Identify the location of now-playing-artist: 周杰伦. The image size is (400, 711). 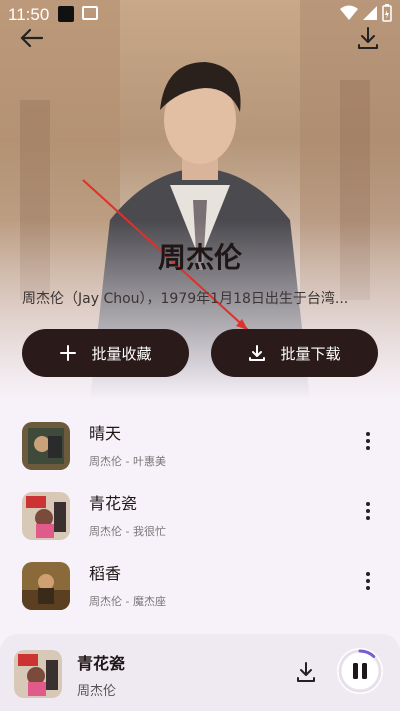
(97, 691).